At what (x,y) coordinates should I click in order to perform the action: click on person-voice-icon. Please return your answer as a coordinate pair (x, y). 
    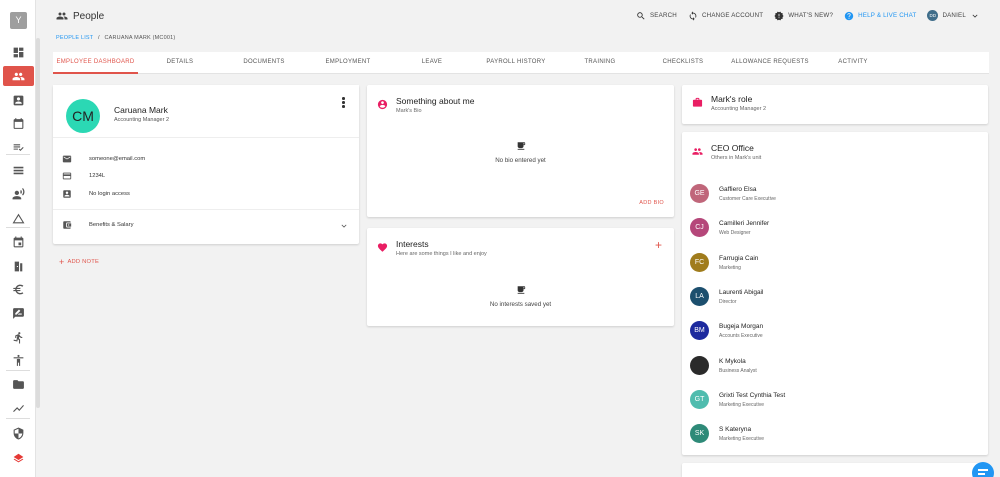
    Looking at the image, I should click on (18, 193).